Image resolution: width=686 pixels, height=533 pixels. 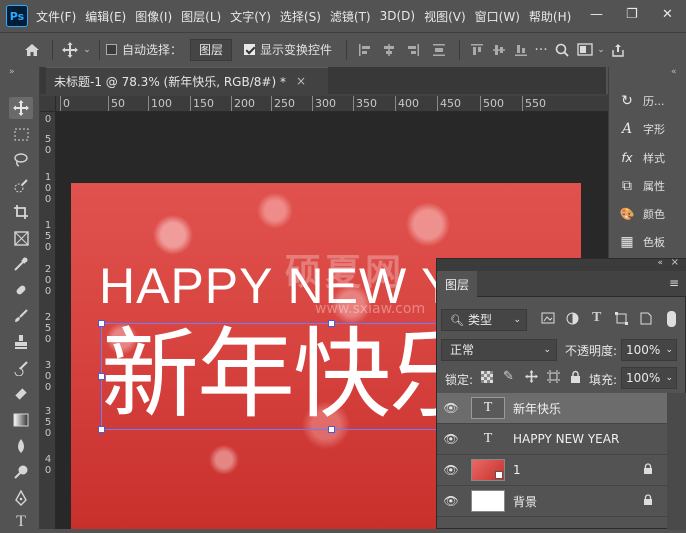 I want to click on align-bottom-icon, so click(x=521, y=50).